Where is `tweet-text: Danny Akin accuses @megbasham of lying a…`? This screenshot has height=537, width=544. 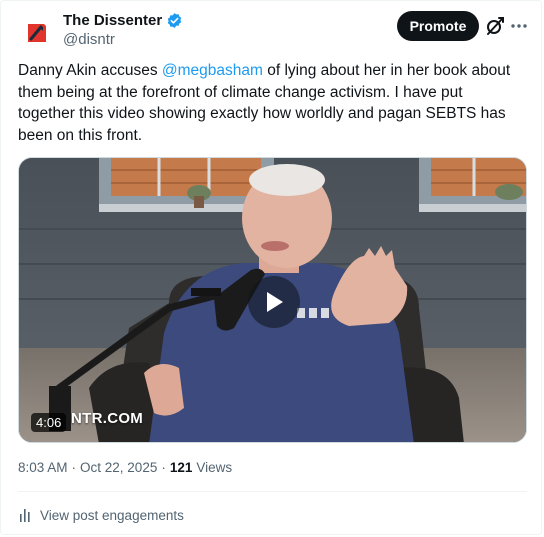
tweet-text: Danny Akin accuses @megbasham of lying a… is located at coordinates (270, 103).